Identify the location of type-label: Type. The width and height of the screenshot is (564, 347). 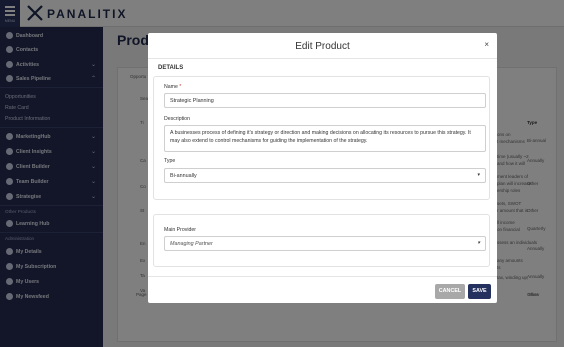
(170, 161).